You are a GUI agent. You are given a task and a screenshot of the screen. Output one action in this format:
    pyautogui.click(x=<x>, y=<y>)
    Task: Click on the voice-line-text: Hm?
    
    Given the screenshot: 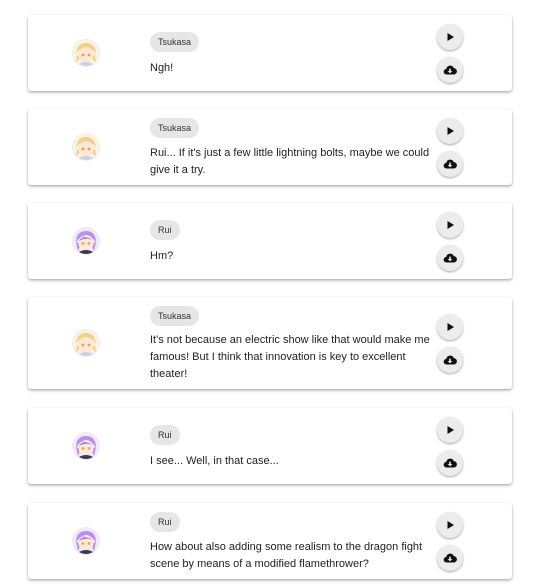 What is the action you would take?
    pyautogui.click(x=162, y=256)
    